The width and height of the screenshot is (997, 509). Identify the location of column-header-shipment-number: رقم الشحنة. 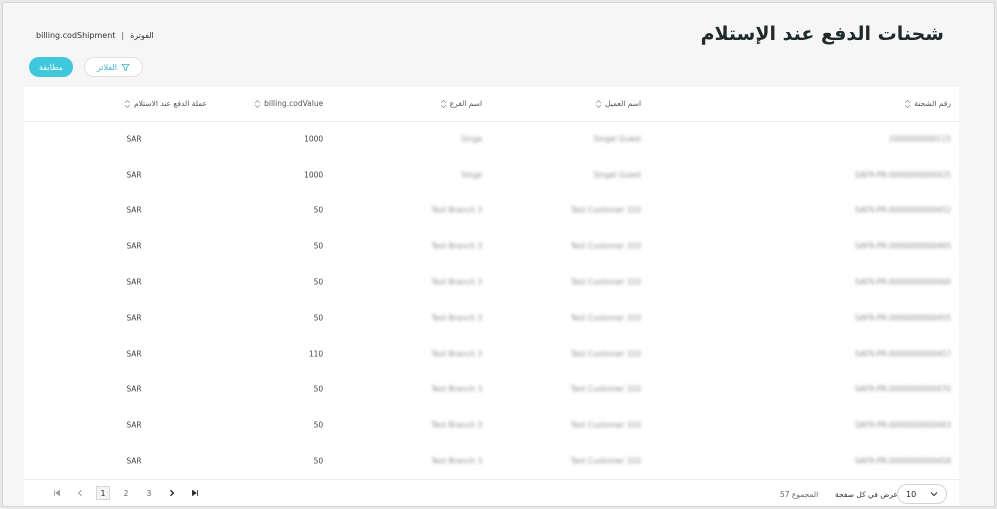
(800, 104).